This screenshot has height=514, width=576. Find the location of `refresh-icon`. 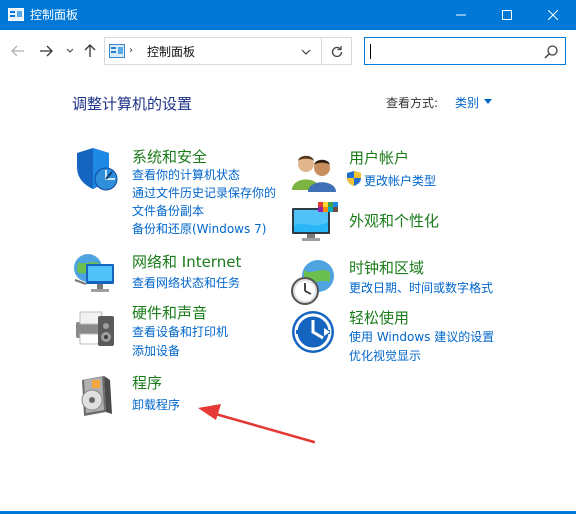

refresh-icon is located at coordinates (337, 52).